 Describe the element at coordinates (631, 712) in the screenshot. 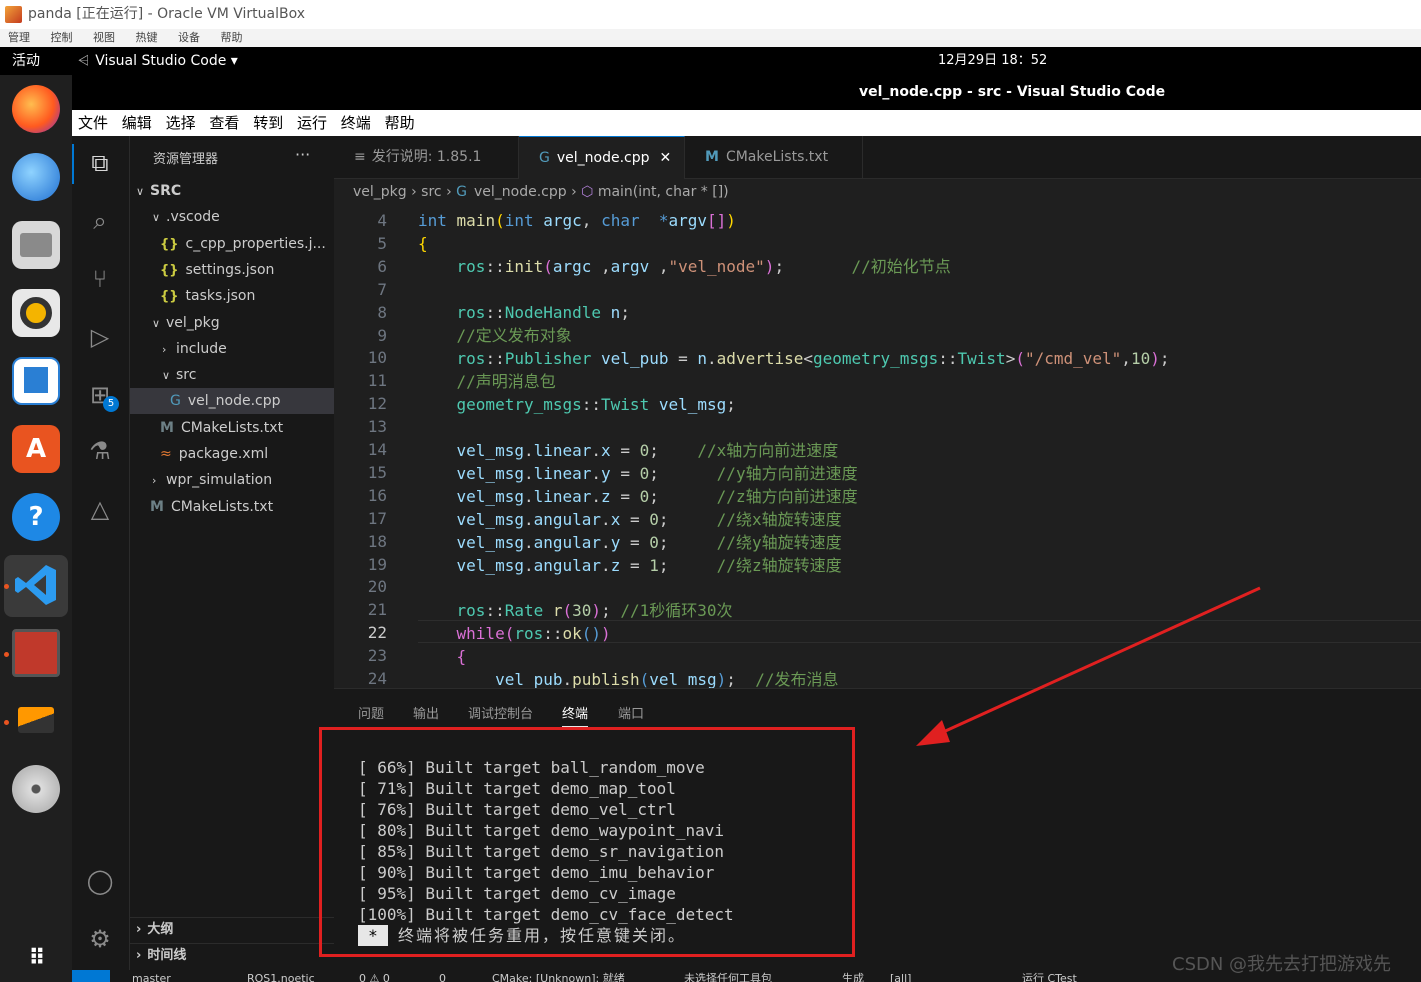

I see `panel-tab-ports: 端口` at that location.